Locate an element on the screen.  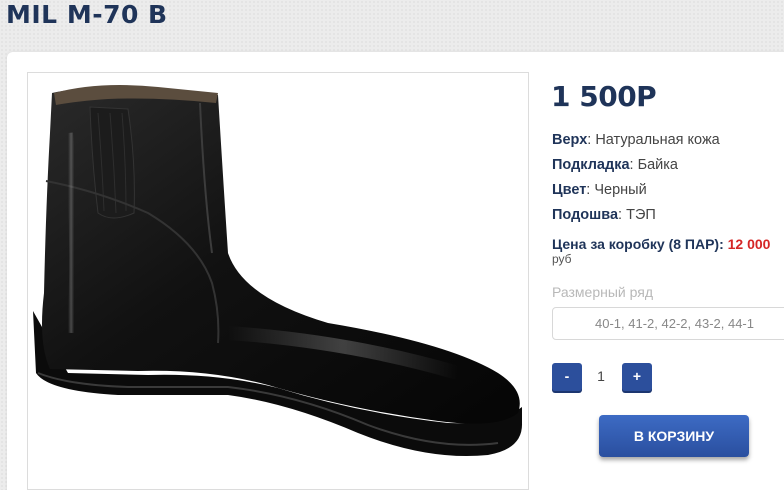
quantity-value: 1 is located at coordinates (601, 376).